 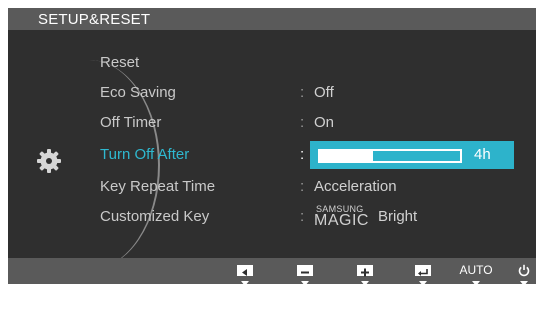 I want to click on menu-item-turn-off-after: Turn Off After : 4h, so click(x=310, y=155).